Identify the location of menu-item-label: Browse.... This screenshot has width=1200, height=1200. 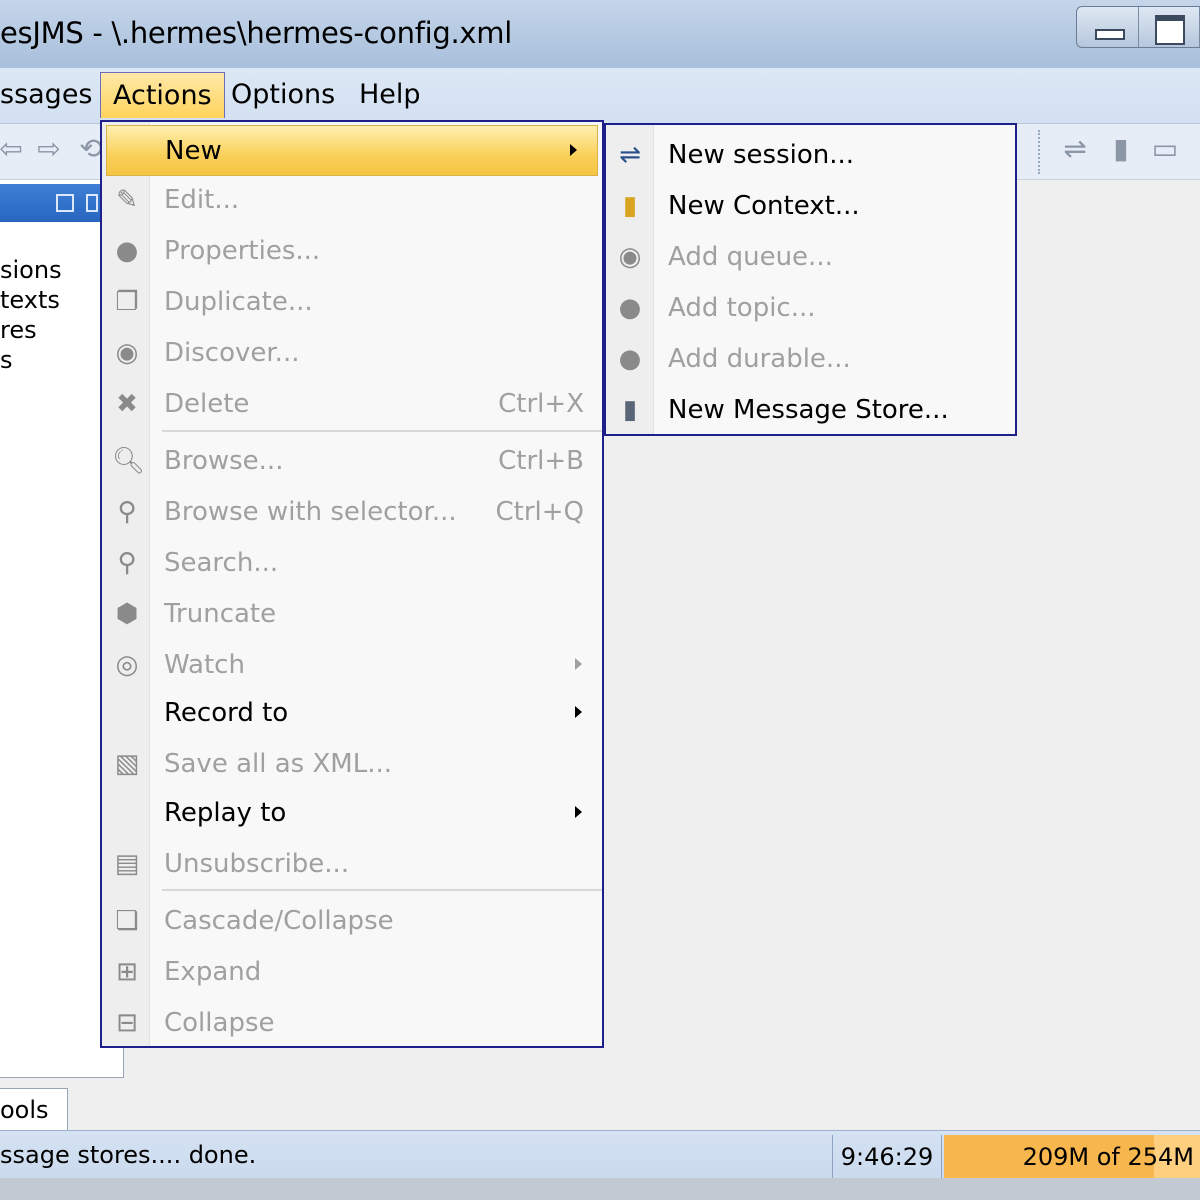
(224, 461).